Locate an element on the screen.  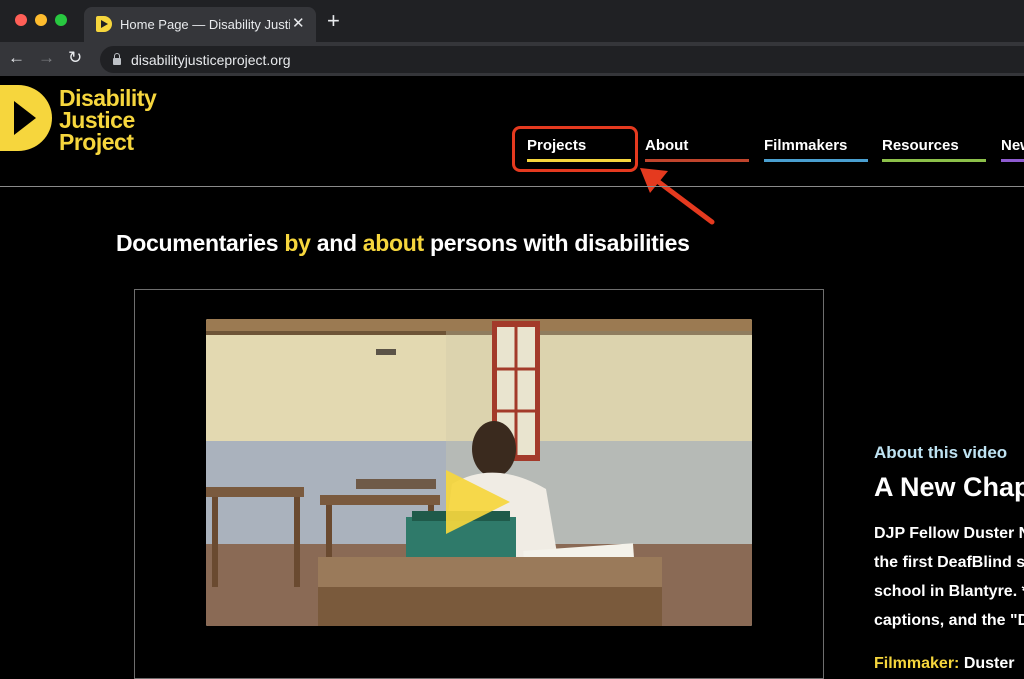
nav-item-resources: Resources is located at coordinates (934, 150).